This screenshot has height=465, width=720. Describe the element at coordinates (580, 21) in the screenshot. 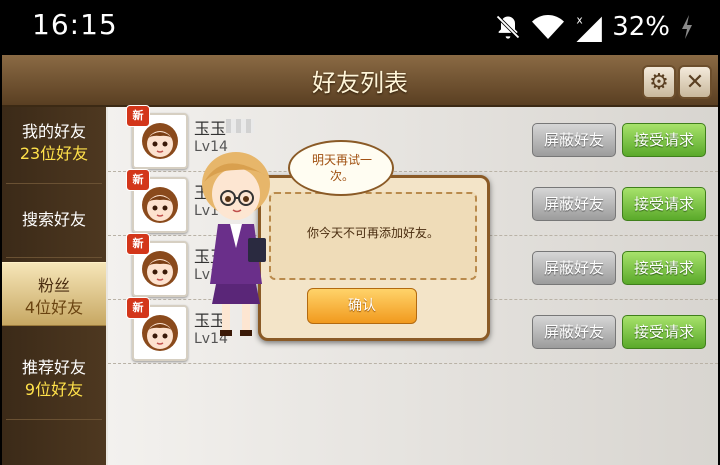

I see `svg-text: x` at that location.